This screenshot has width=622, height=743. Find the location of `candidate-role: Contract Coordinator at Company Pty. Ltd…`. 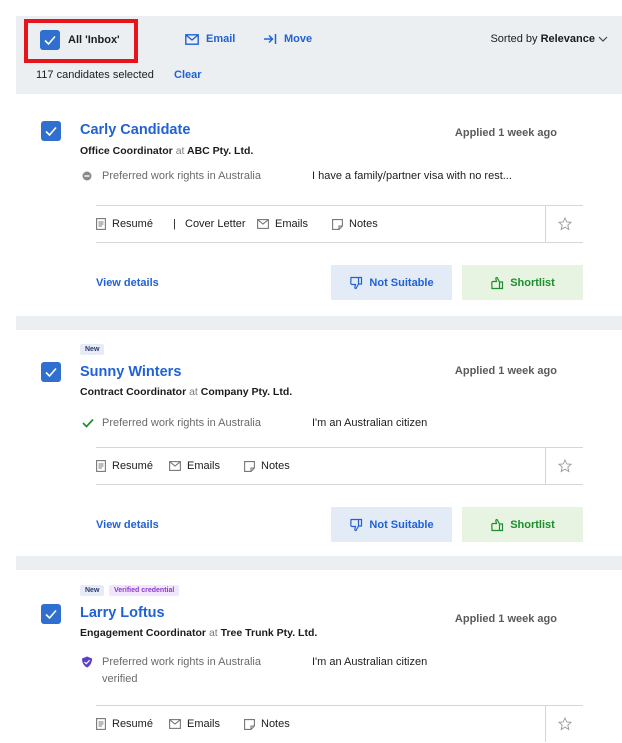

candidate-role: Contract Coordinator at Company Pty. Ltd… is located at coordinates (186, 392).